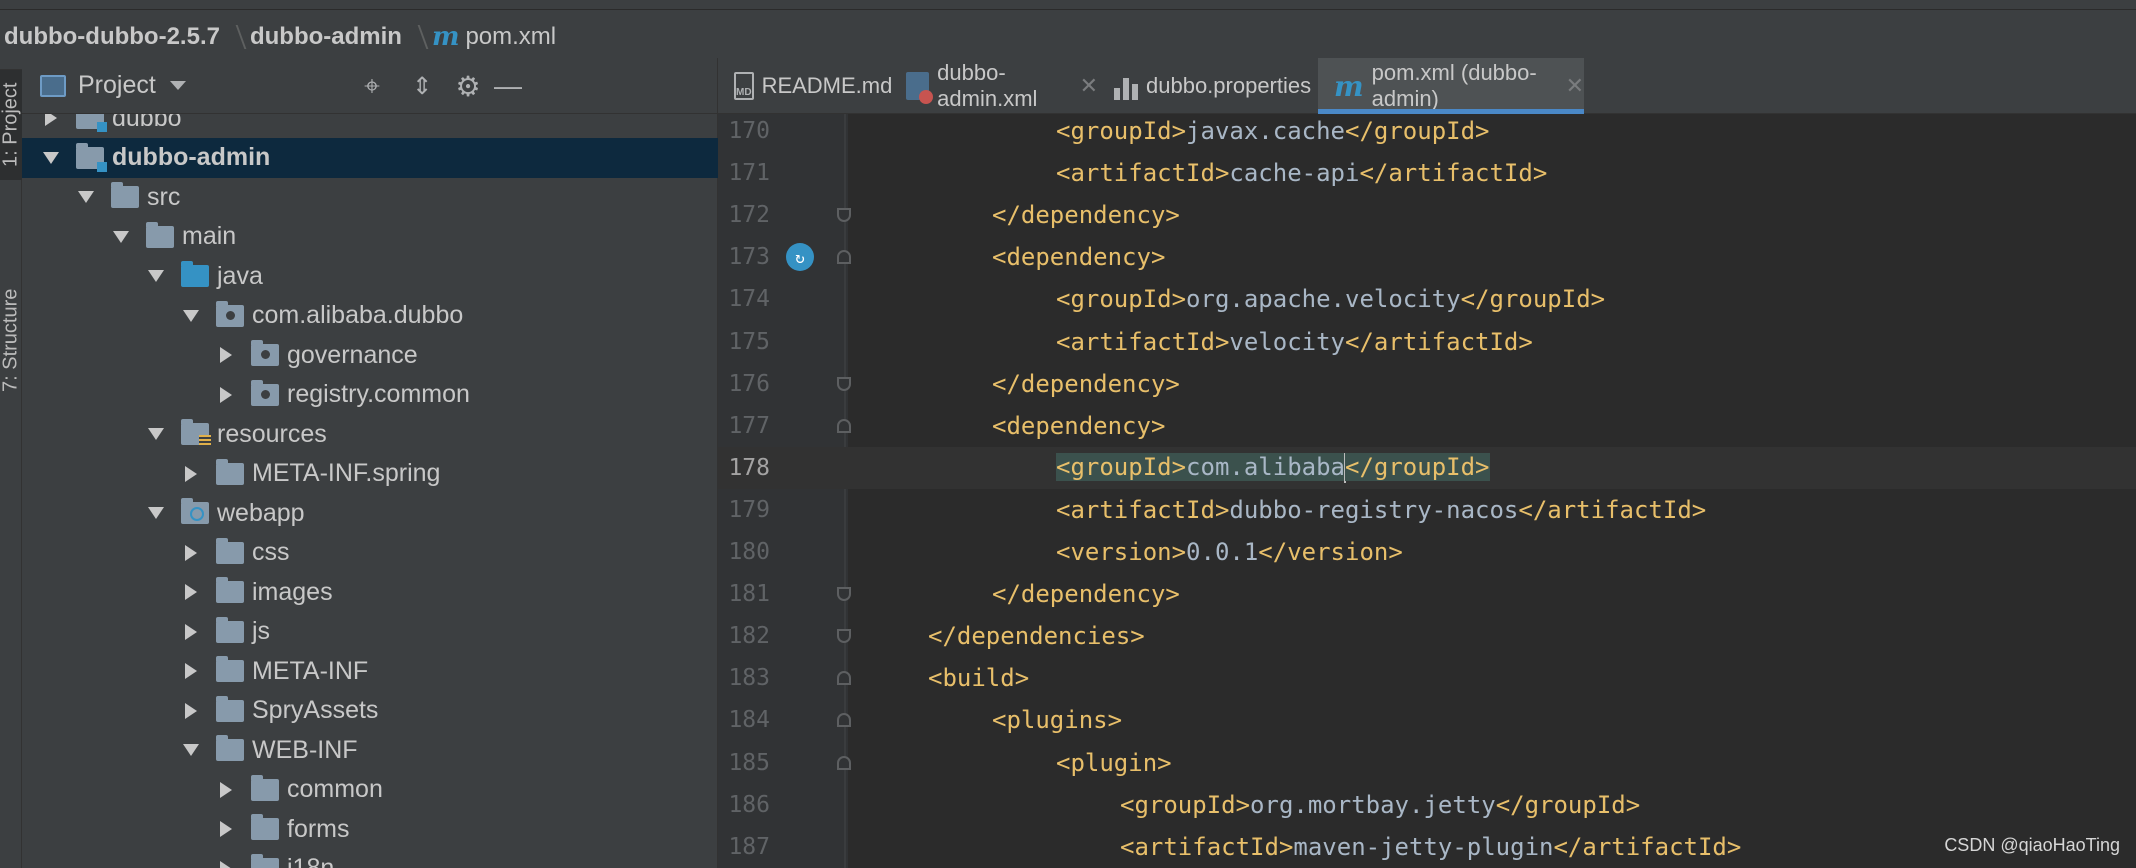  I want to click on editor-tab-label: README.md, so click(827, 85).